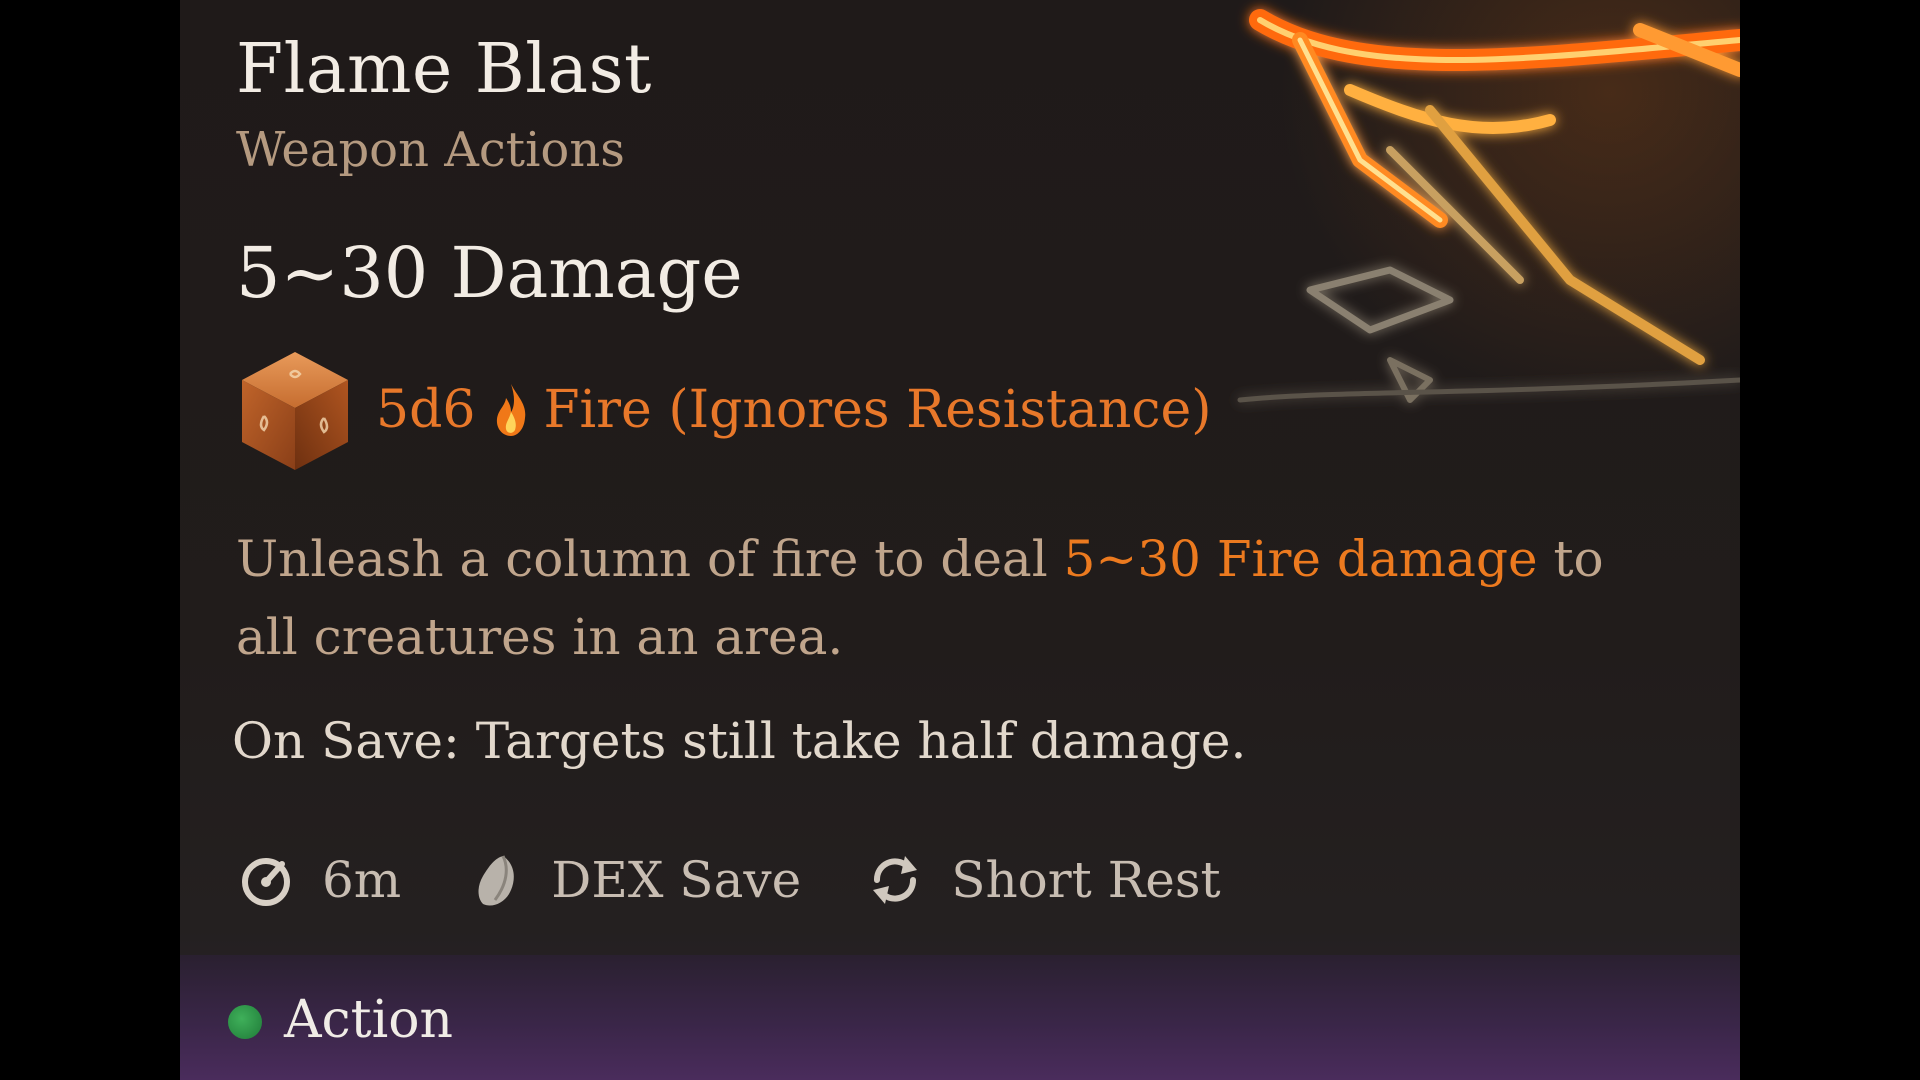 The image size is (1920, 1080). Describe the element at coordinates (511, 410) in the screenshot. I see `fire-icon` at that location.